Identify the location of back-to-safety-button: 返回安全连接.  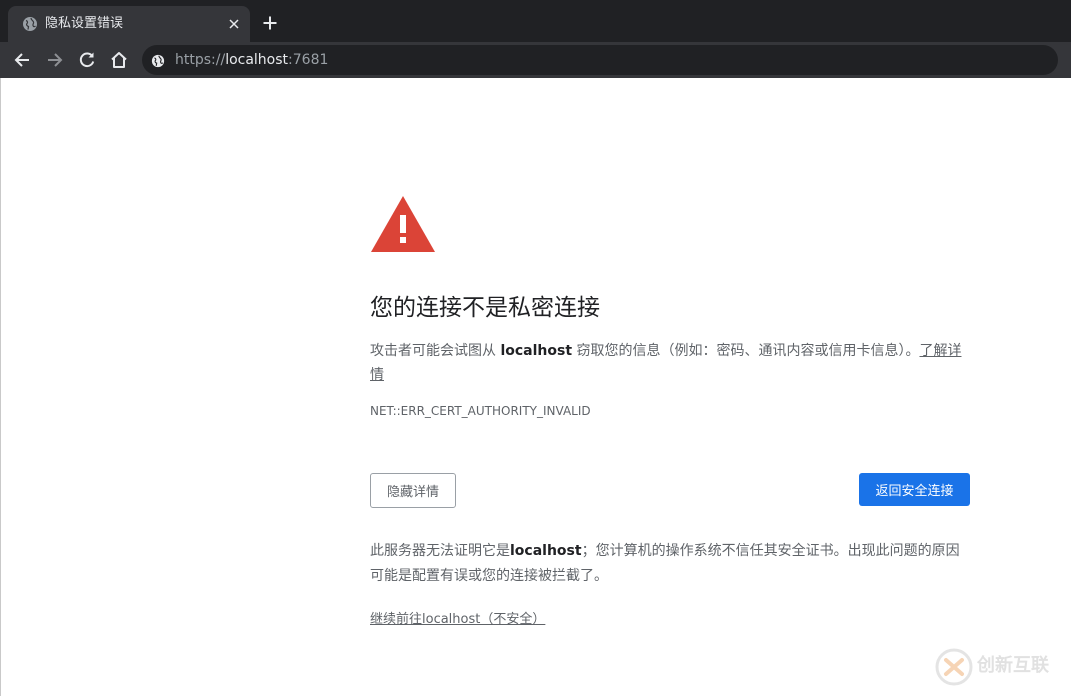
(914, 489).